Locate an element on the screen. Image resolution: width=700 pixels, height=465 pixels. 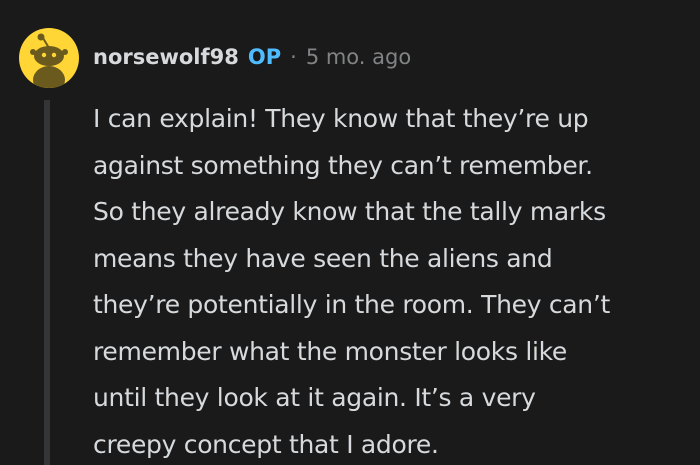
comment-body-line: remember what the monster looks like is located at coordinates (330, 351).